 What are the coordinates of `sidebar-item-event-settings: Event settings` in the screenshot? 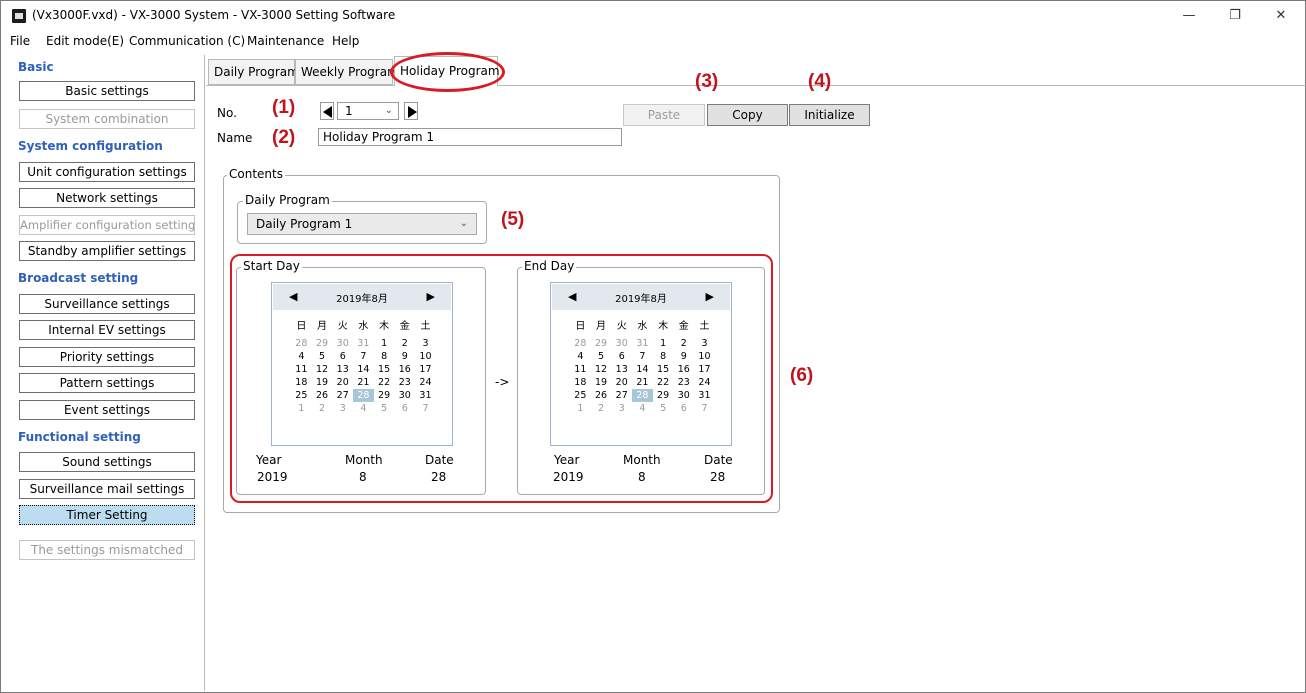 It's located at (107, 410).